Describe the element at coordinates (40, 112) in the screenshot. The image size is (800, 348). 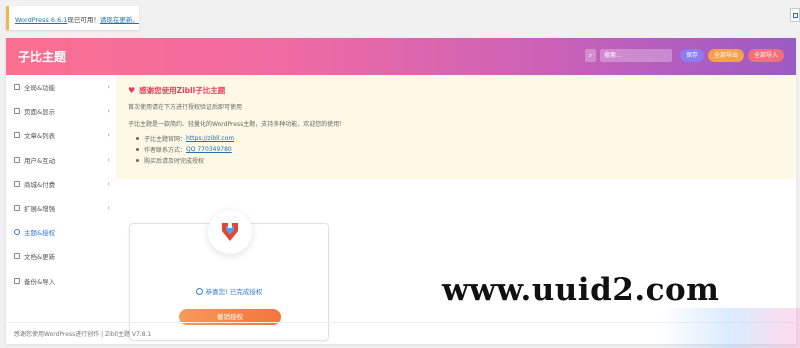
I see `sidebar-item-label: 页面&显示` at that location.